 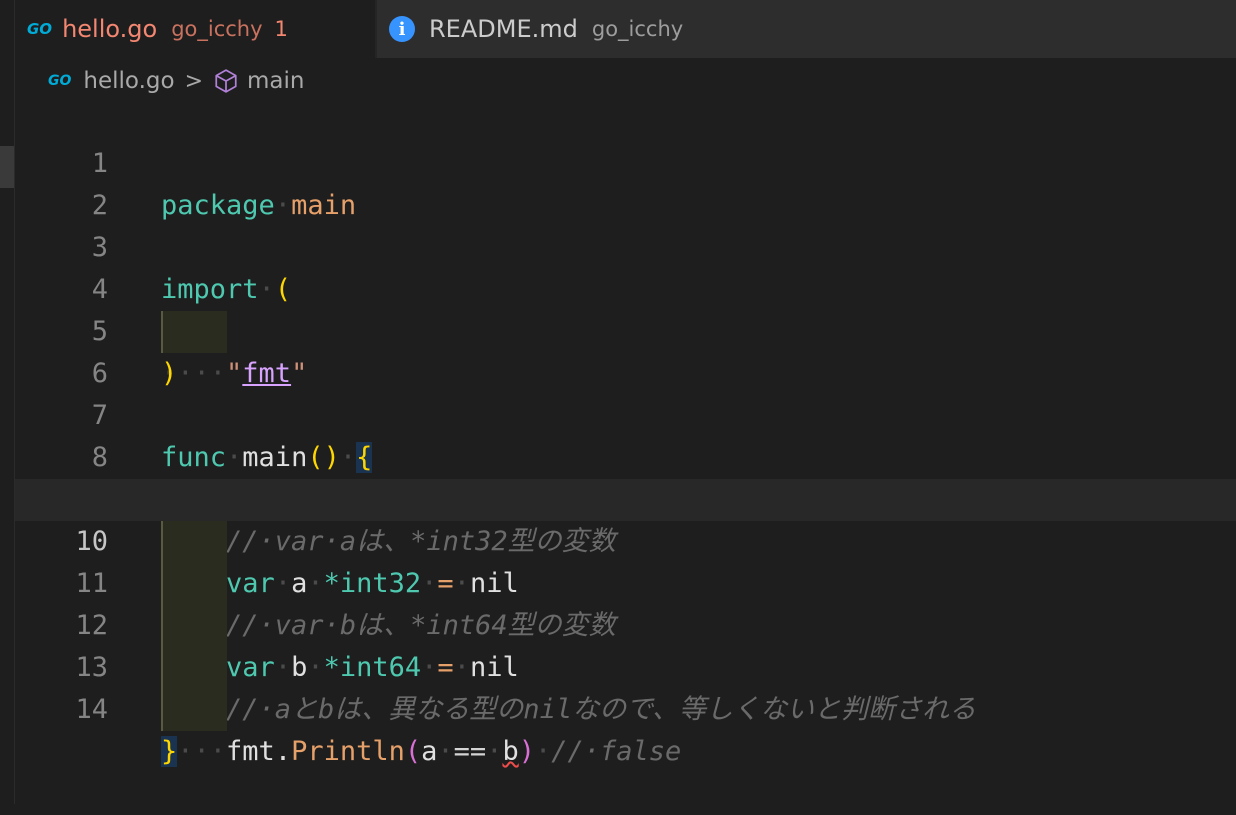 What do you see at coordinates (91, 709) in the screenshot?
I see `line-number: 14` at bounding box center [91, 709].